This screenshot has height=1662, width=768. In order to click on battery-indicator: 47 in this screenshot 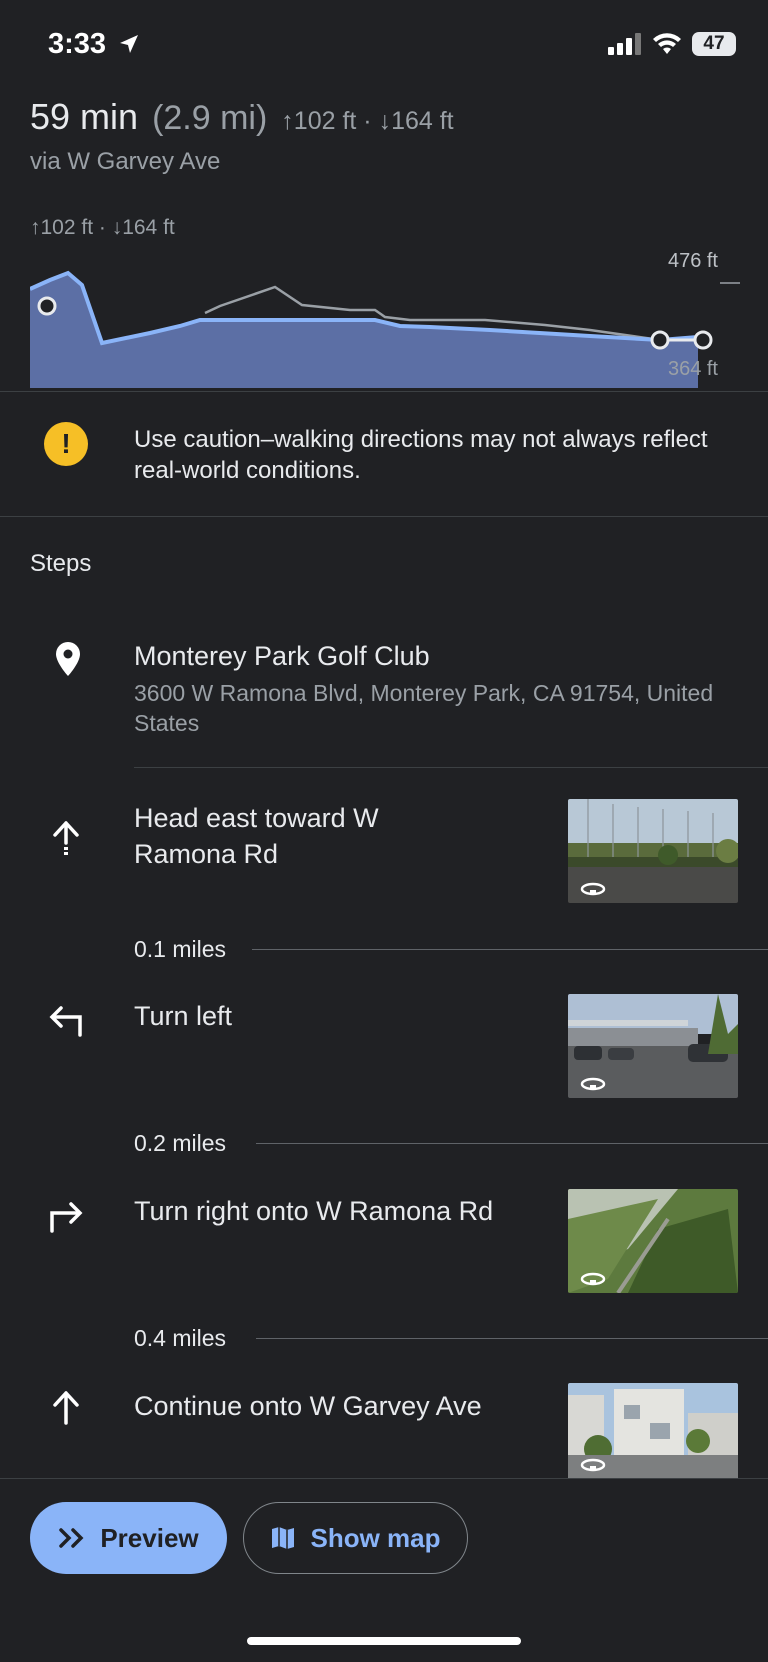, I will do `click(714, 44)`.